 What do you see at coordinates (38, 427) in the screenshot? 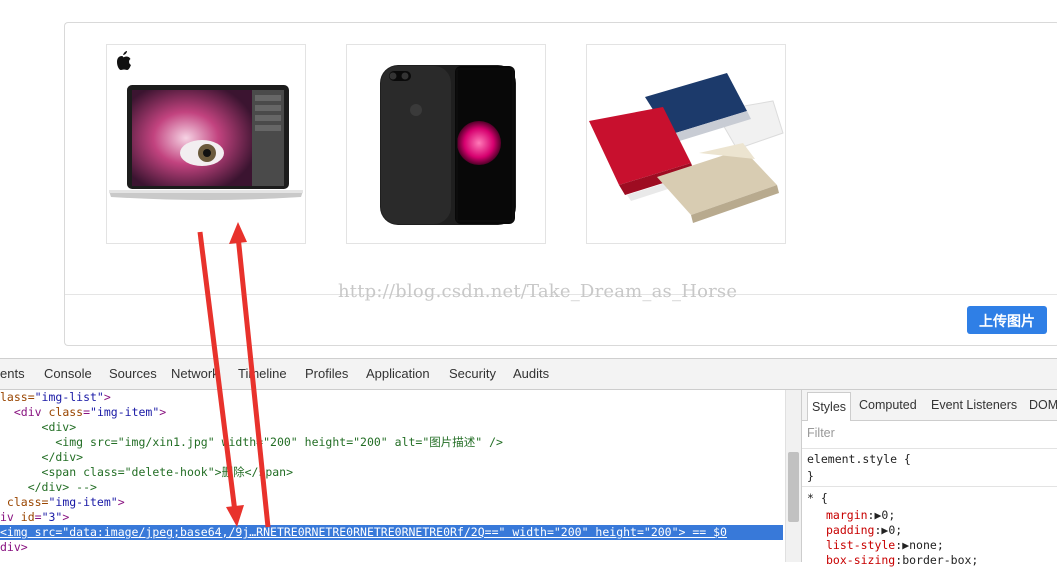
I see `dom-comment-line: <div>` at bounding box center [38, 427].